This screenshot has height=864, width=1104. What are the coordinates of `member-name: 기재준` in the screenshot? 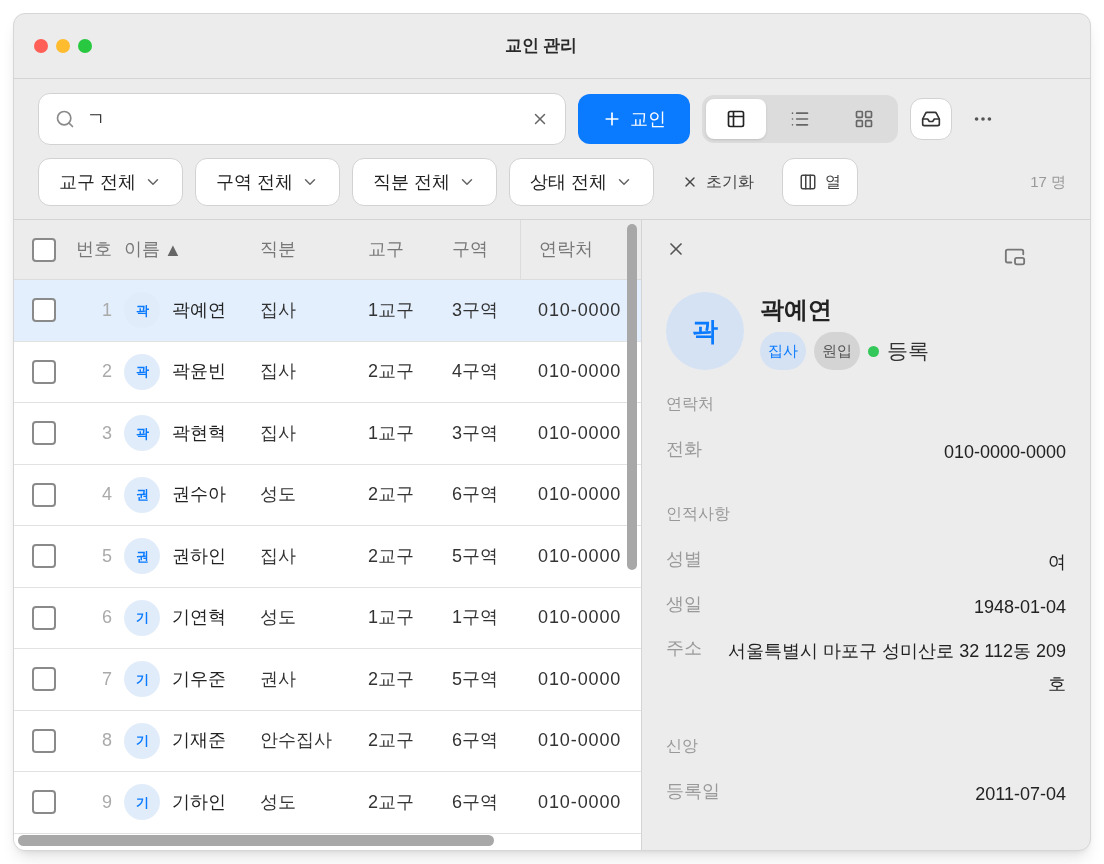 It's located at (199, 741).